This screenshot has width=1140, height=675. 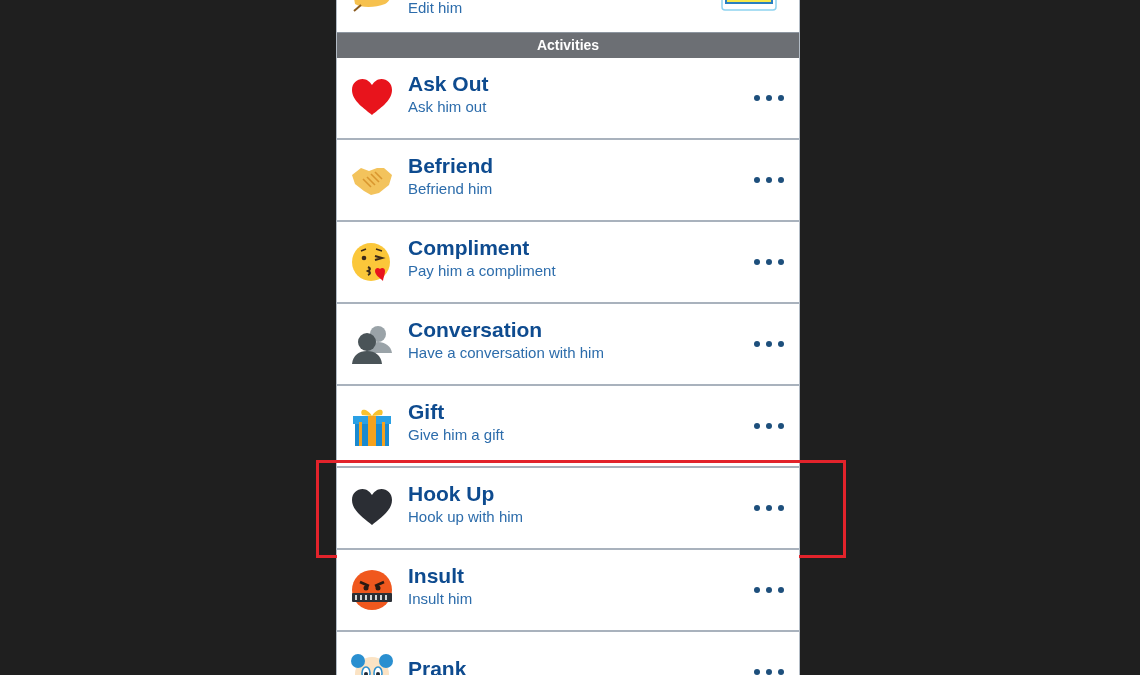 What do you see at coordinates (568, 45) in the screenshot?
I see `section-title: Activities` at bounding box center [568, 45].